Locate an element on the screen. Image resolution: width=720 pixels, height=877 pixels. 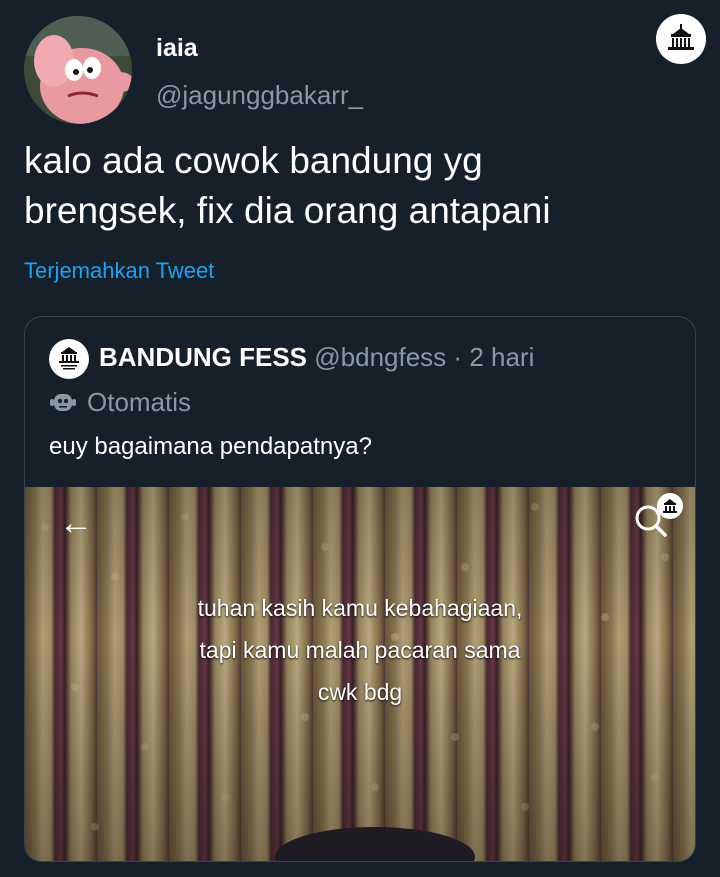
user-handle: @jagunggbakarr_ is located at coordinates (259, 95).